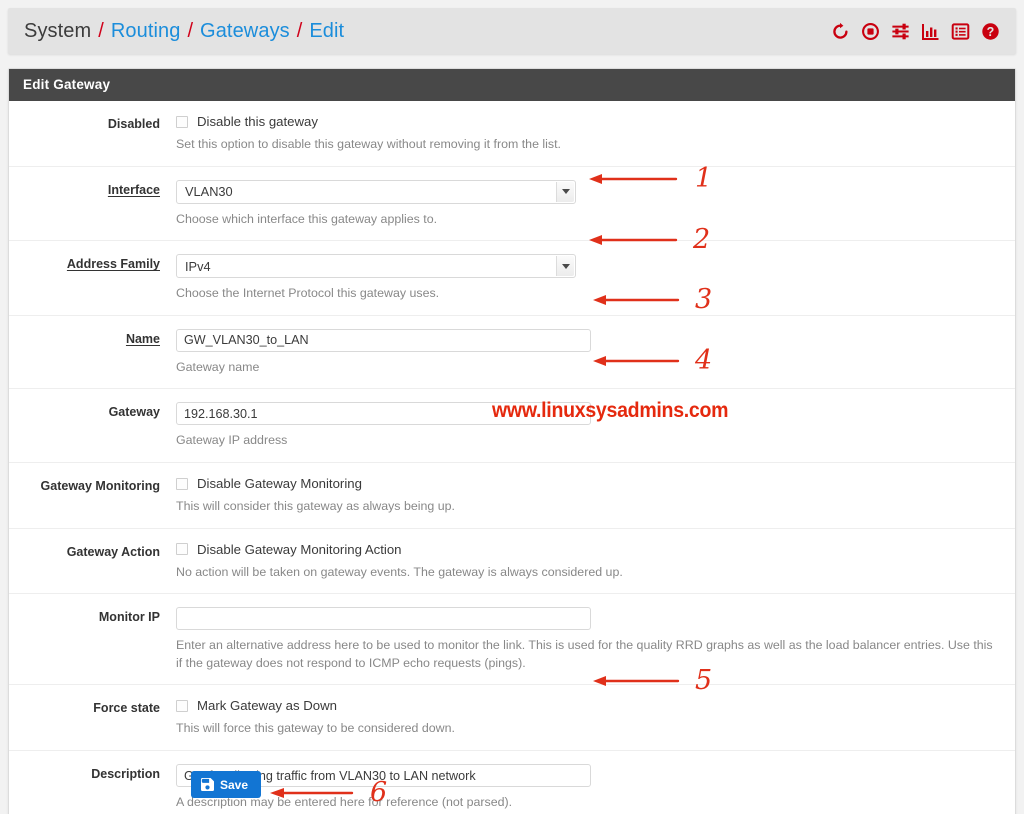 The height and width of the screenshot is (814, 1024). What do you see at coordinates (512, 353) in the screenshot?
I see `form-row-name: Name Gateway name` at bounding box center [512, 353].